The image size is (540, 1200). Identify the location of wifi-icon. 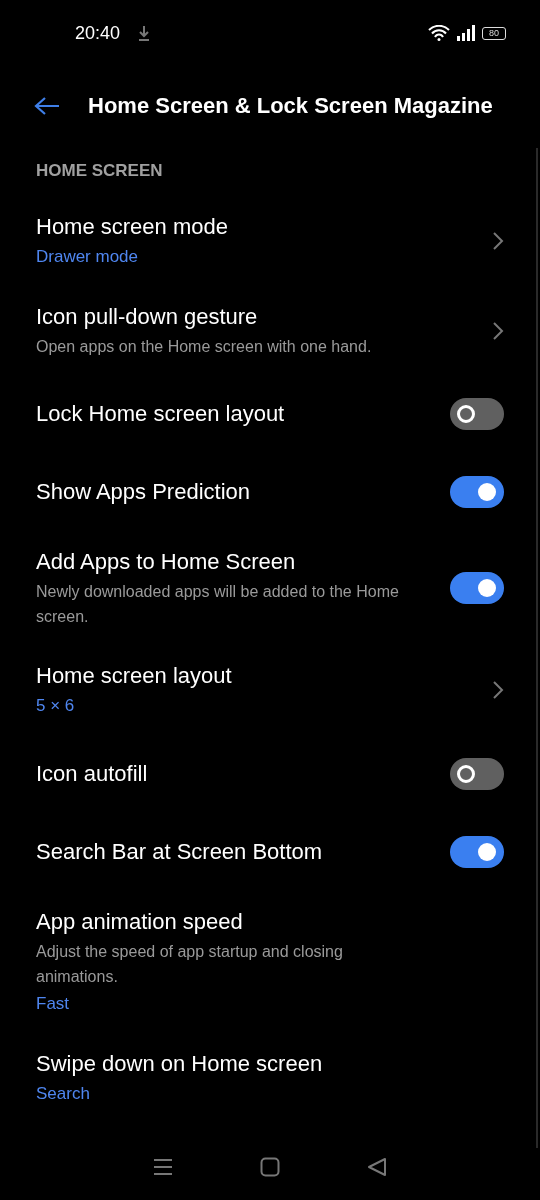
(439, 33).